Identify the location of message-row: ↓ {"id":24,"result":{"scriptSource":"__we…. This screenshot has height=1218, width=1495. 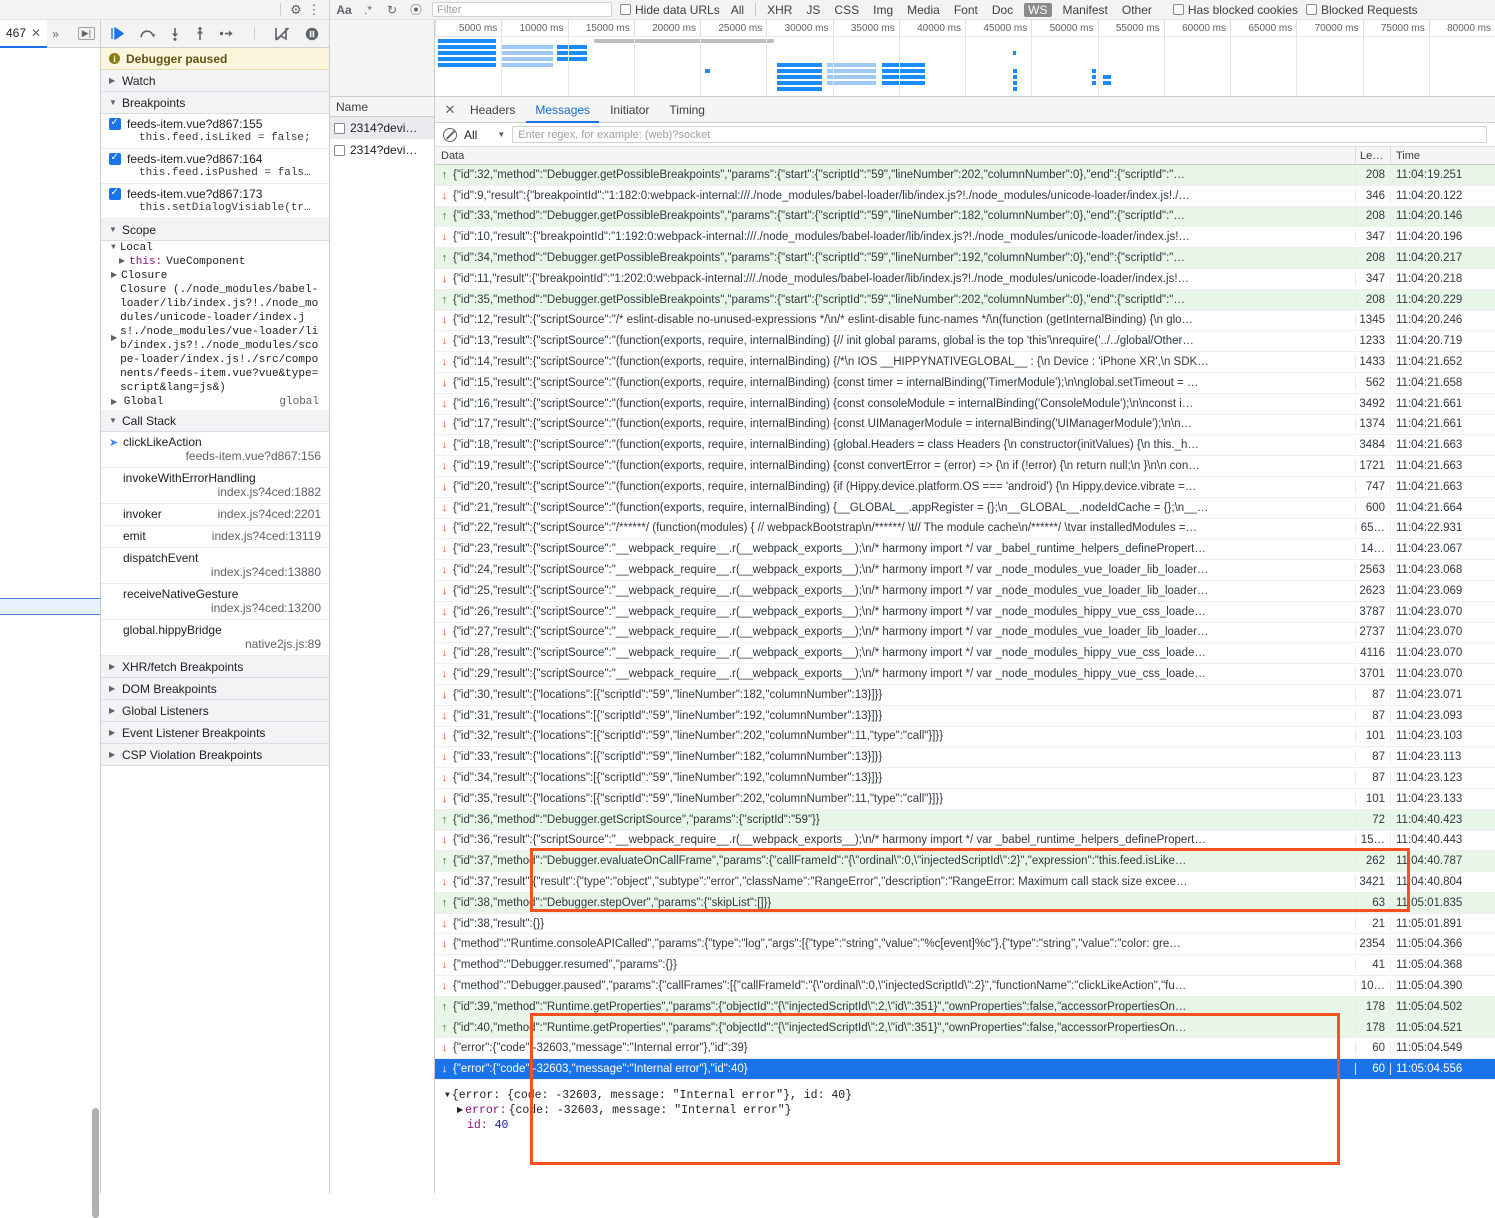
(965, 570).